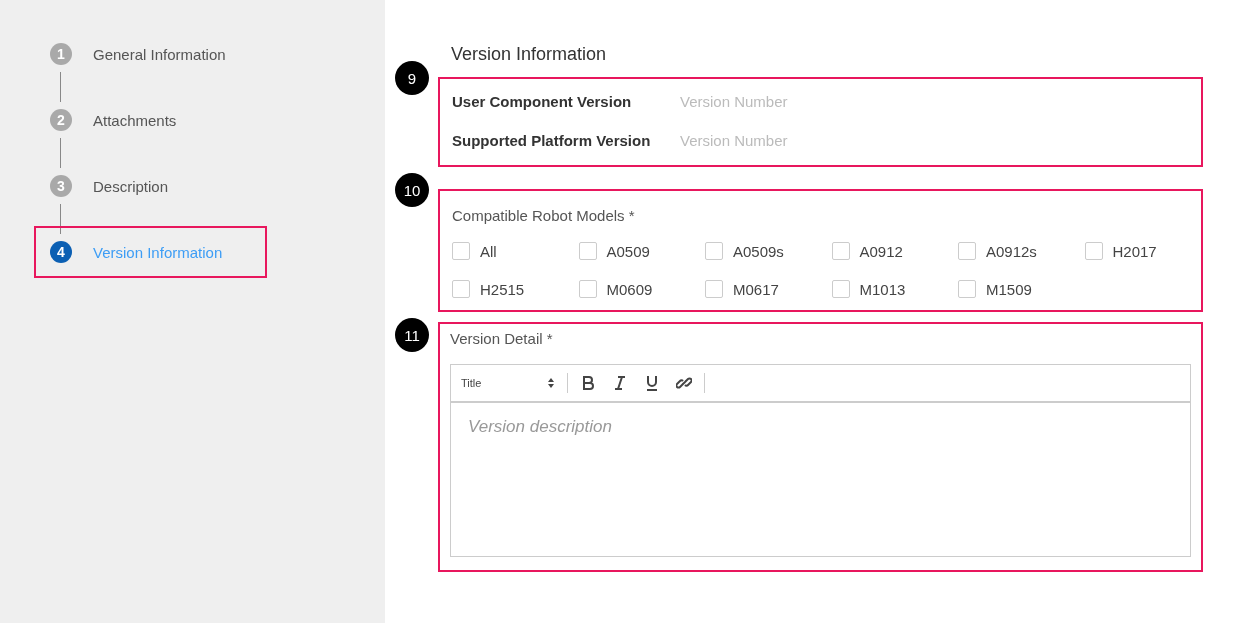  What do you see at coordinates (620, 383) in the screenshot?
I see `italic-icon` at bounding box center [620, 383].